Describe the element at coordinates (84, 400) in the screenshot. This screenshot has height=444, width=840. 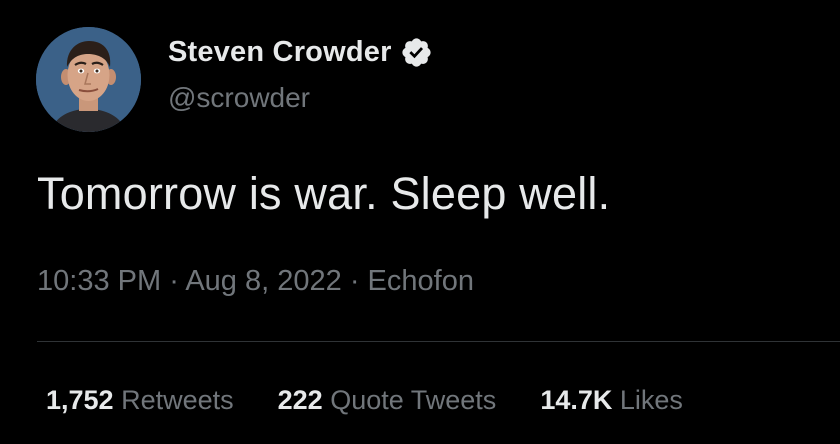
I see `retweets-count: 1,752` at that location.